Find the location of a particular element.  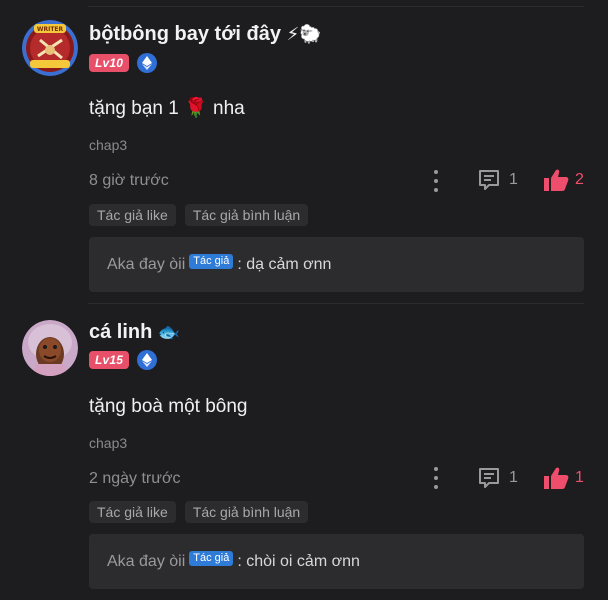

author-reply: Aka đay òii Tác giả : chòi oi cảm ơnn is located at coordinates (336, 561).